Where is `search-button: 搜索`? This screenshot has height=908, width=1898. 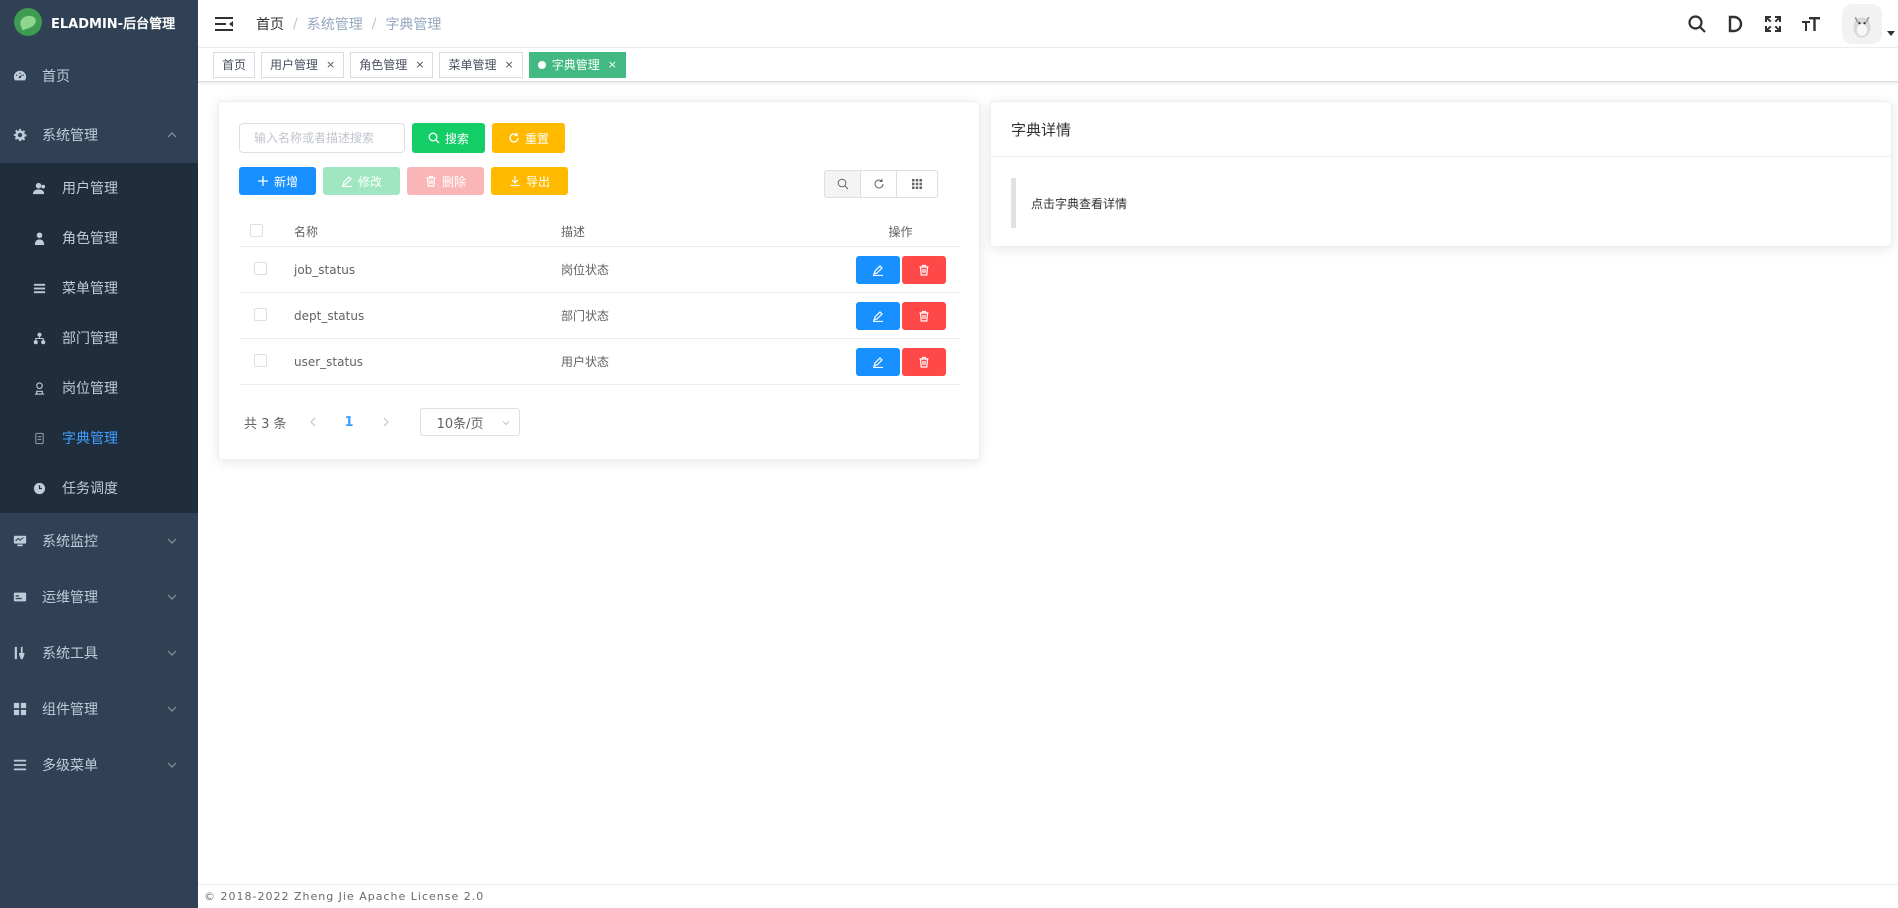
search-button: 搜索 is located at coordinates (448, 138).